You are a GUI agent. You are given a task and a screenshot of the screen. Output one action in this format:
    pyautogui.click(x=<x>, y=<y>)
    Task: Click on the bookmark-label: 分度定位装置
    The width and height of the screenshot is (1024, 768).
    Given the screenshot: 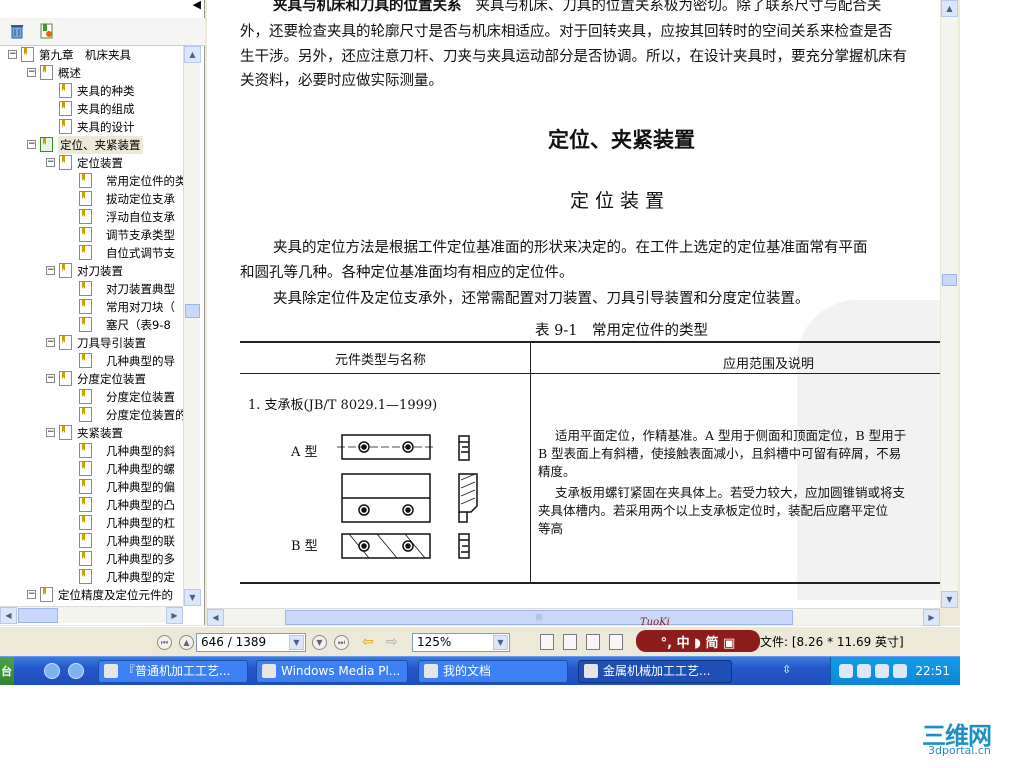 What is the action you would take?
    pyautogui.click(x=140, y=397)
    